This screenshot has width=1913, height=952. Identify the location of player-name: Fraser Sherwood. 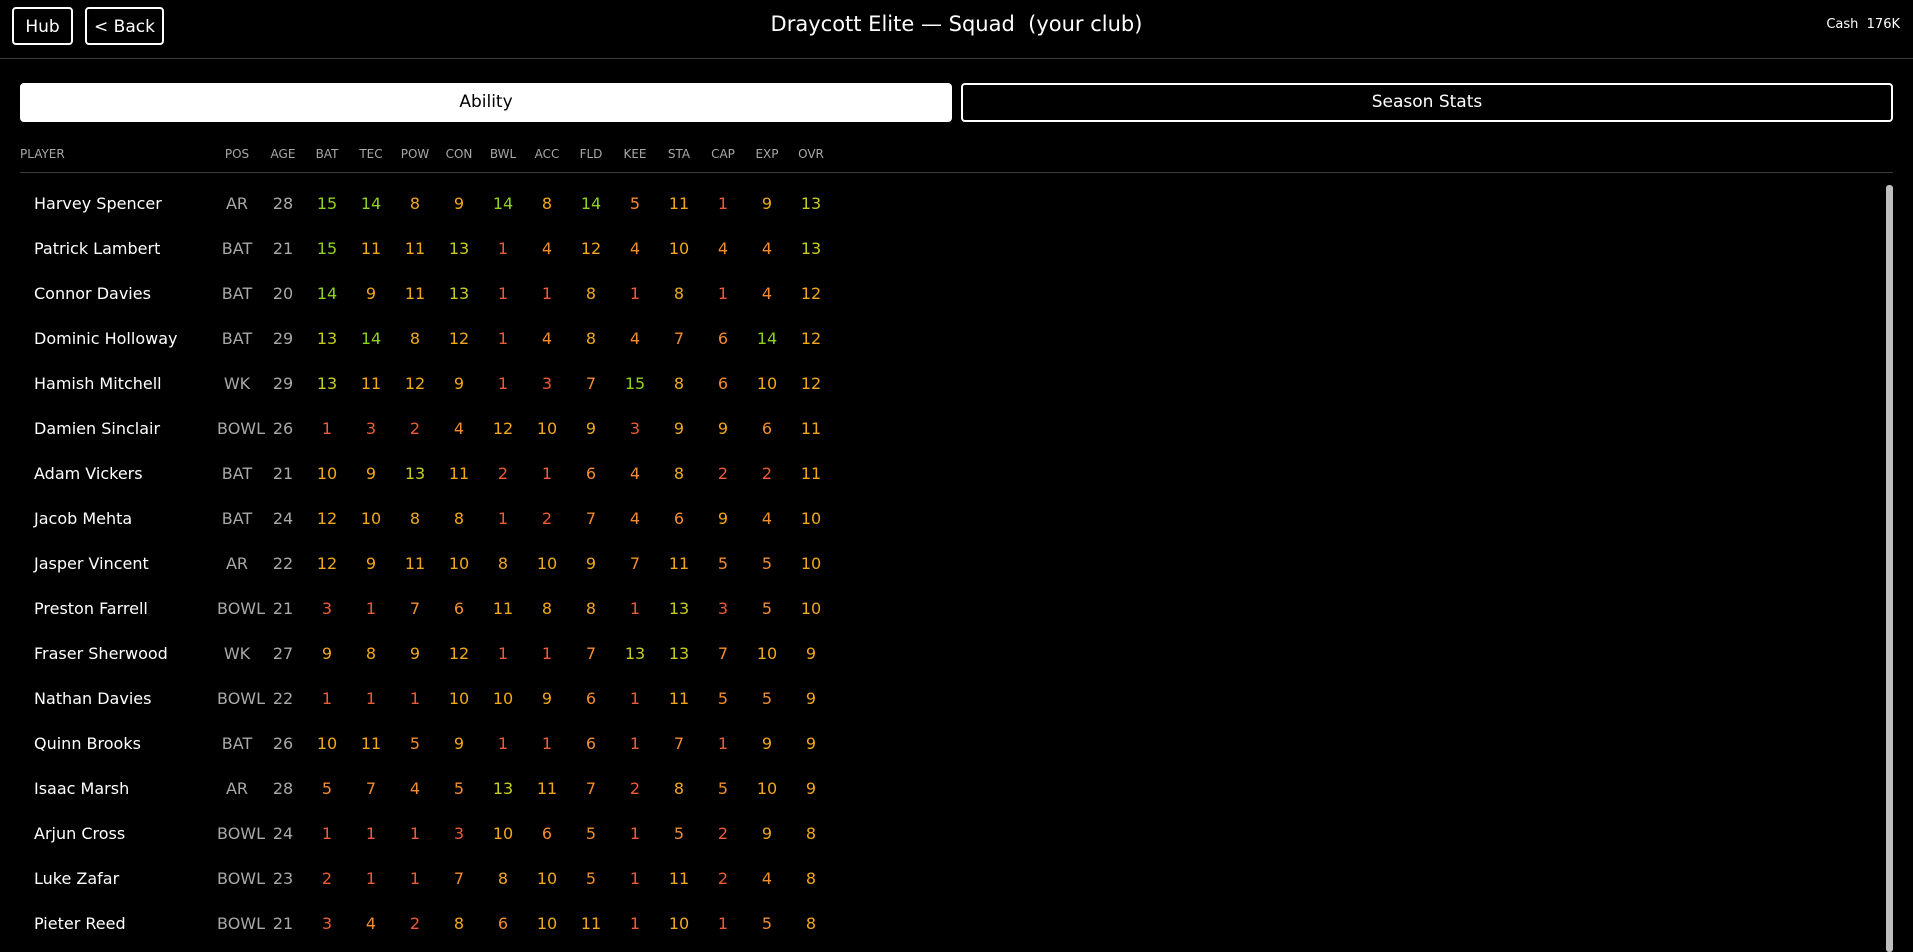
(124, 653).